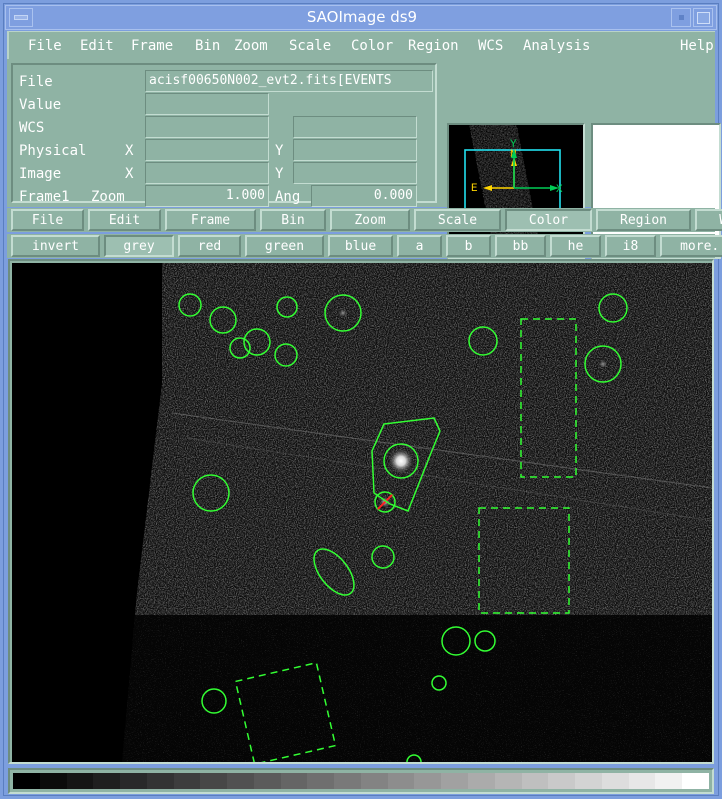  I want to click on button-bb: bb, so click(520, 246).